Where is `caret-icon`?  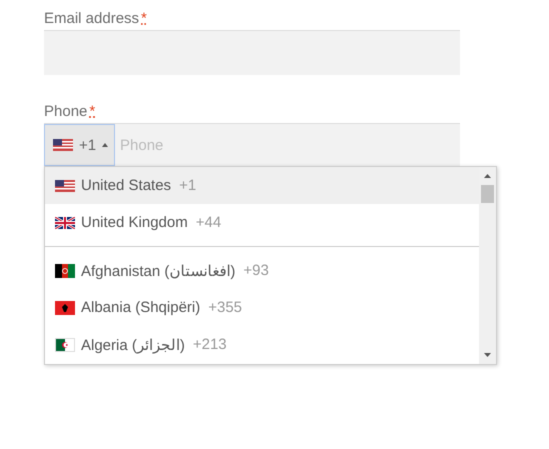 caret-icon is located at coordinates (105, 145).